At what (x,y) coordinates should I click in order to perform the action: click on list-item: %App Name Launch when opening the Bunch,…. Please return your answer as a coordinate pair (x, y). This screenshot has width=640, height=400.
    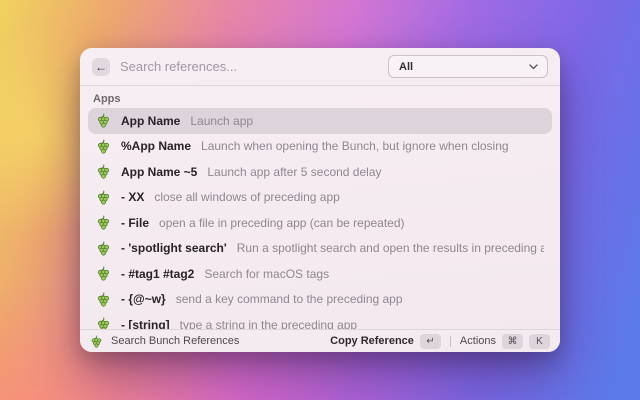
    Looking at the image, I should click on (320, 147).